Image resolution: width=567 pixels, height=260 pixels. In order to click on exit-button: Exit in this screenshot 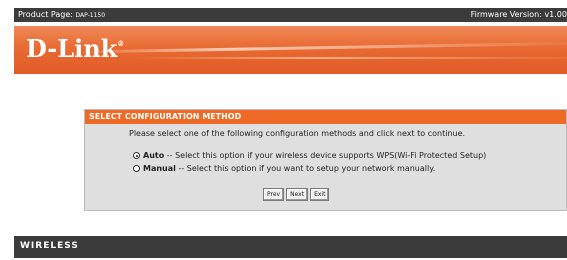, I will do `click(320, 194)`.